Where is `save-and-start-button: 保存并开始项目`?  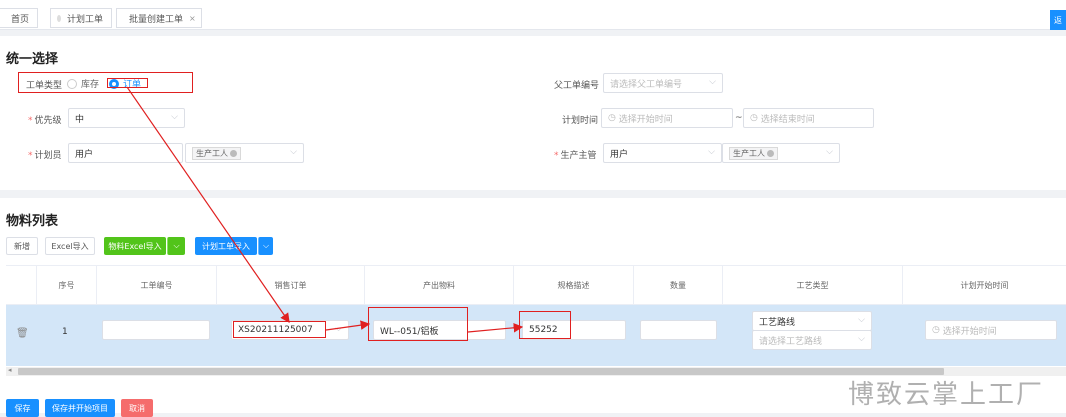 save-and-start-button: 保存并开始项目 is located at coordinates (80, 408).